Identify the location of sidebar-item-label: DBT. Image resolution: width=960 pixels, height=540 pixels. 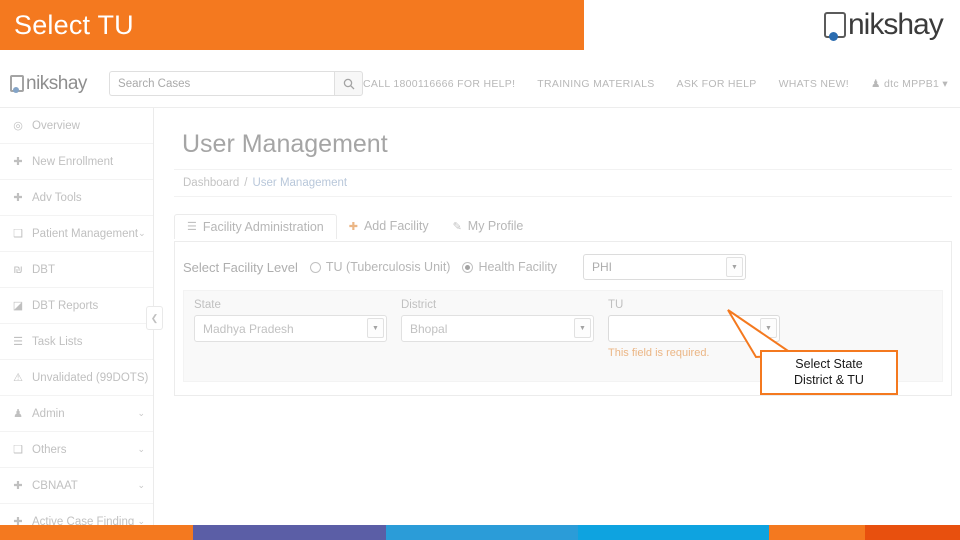
(43, 269).